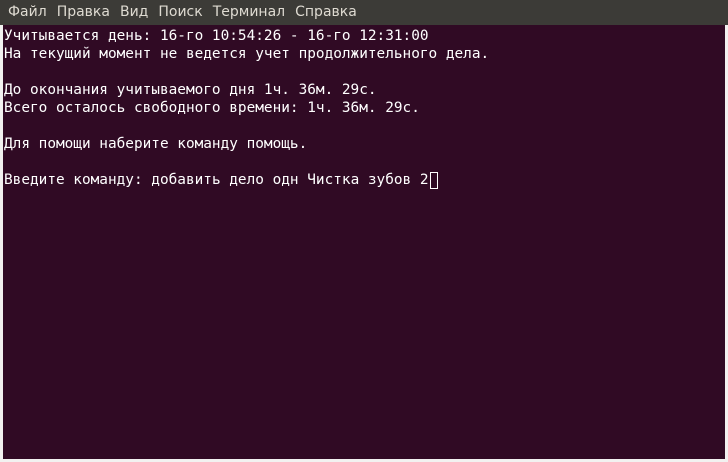 This screenshot has height=462, width=728. What do you see at coordinates (180, 12) in the screenshot?
I see `menu-search: Поиск` at bounding box center [180, 12].